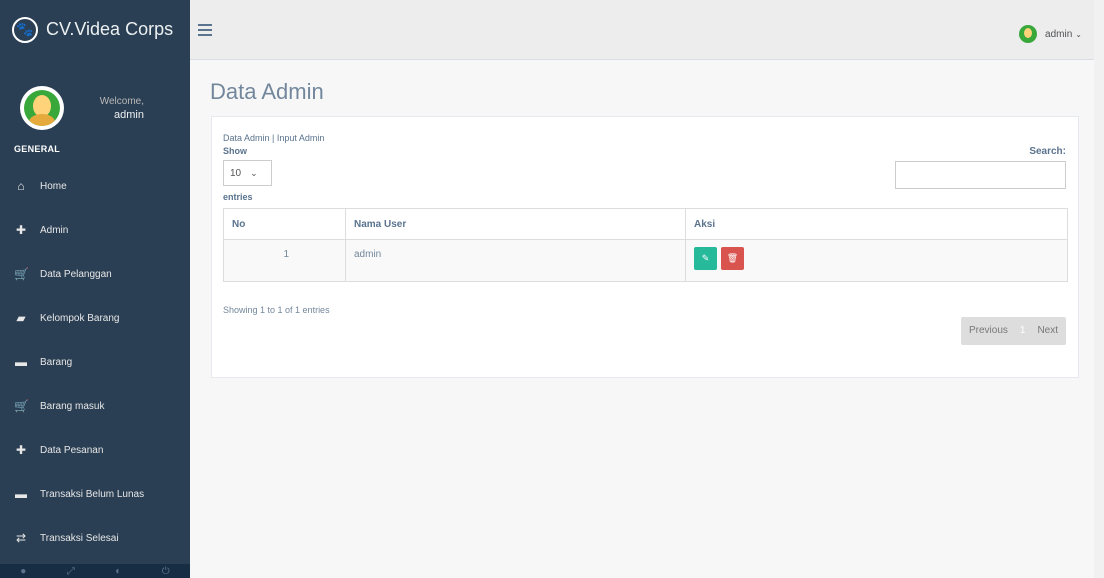 The image size is (1104, 578). I want to click on home-icon: ⌂, so click(21, 186).